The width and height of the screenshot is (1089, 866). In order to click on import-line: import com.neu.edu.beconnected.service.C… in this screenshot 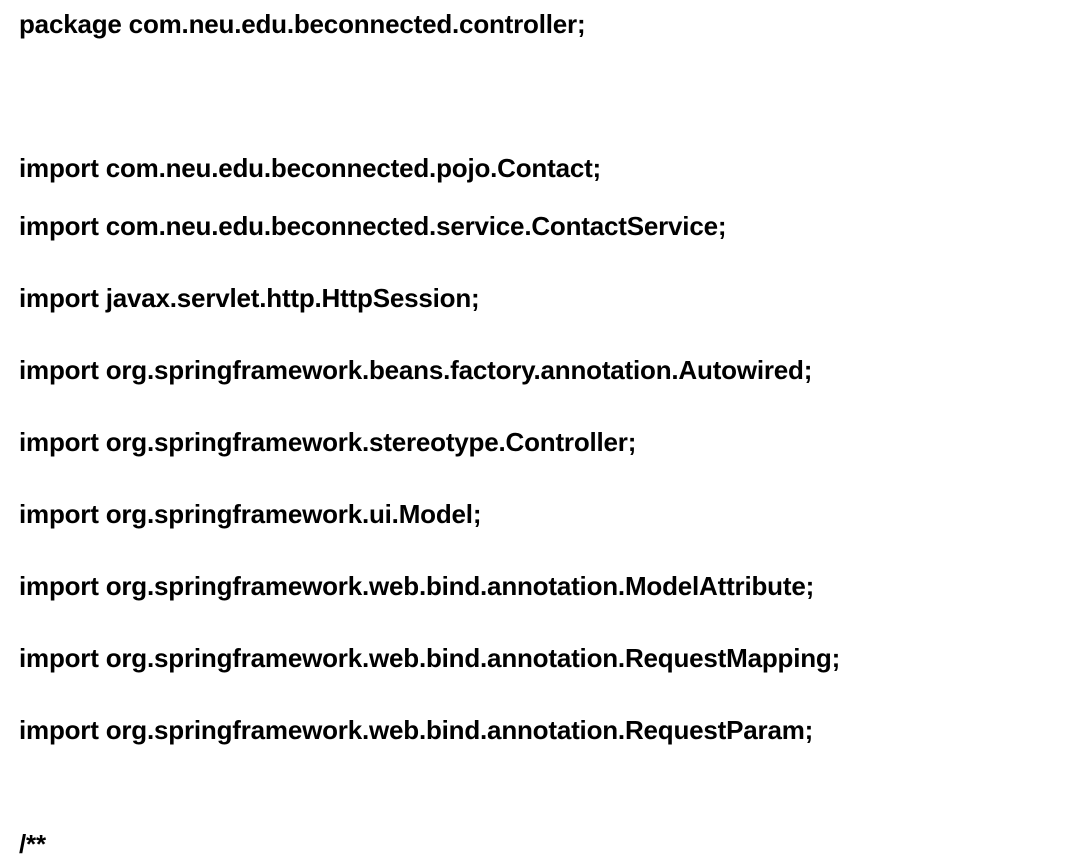, I will do `click(373, 226)`.